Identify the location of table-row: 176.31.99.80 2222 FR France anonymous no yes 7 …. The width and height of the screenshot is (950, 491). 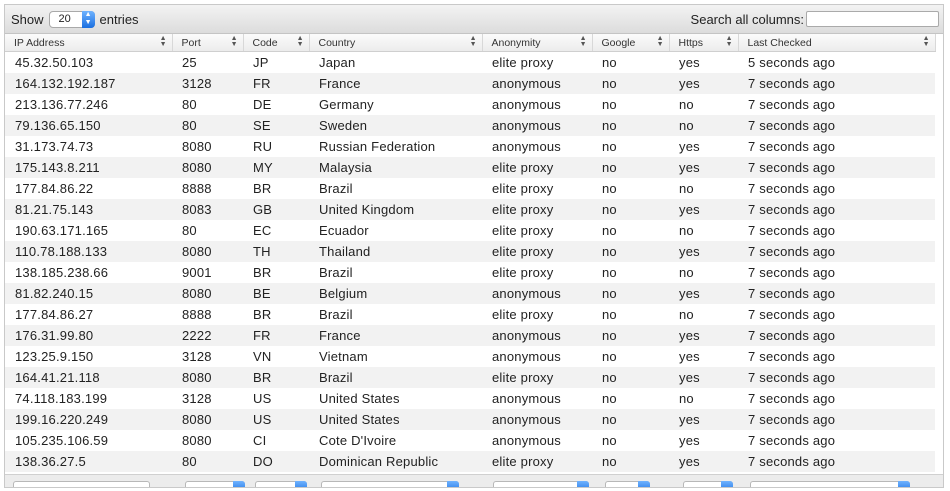
(470, 335).